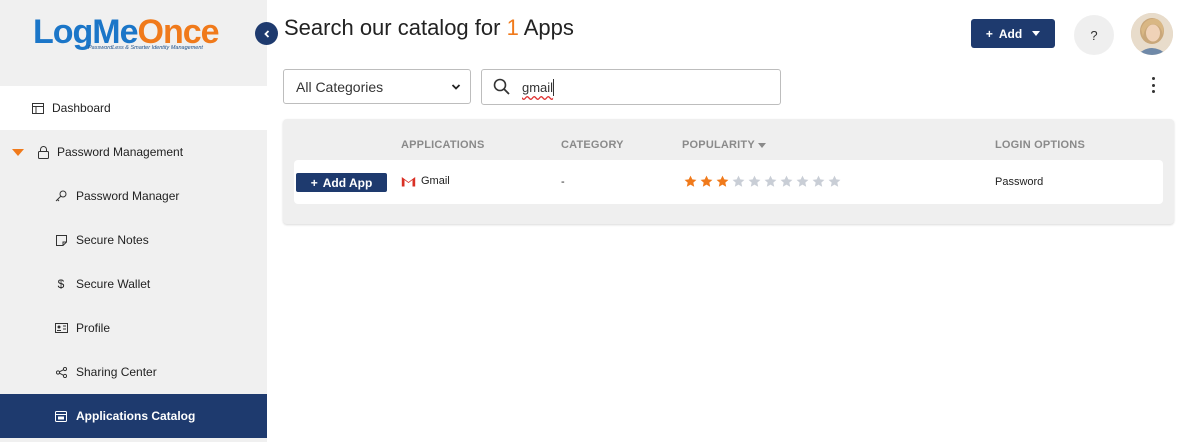 This screenshot has height=442, width=1190. Describe the element at coordinates (61, 196) in the screenshot. I see `key-icon` at that location.